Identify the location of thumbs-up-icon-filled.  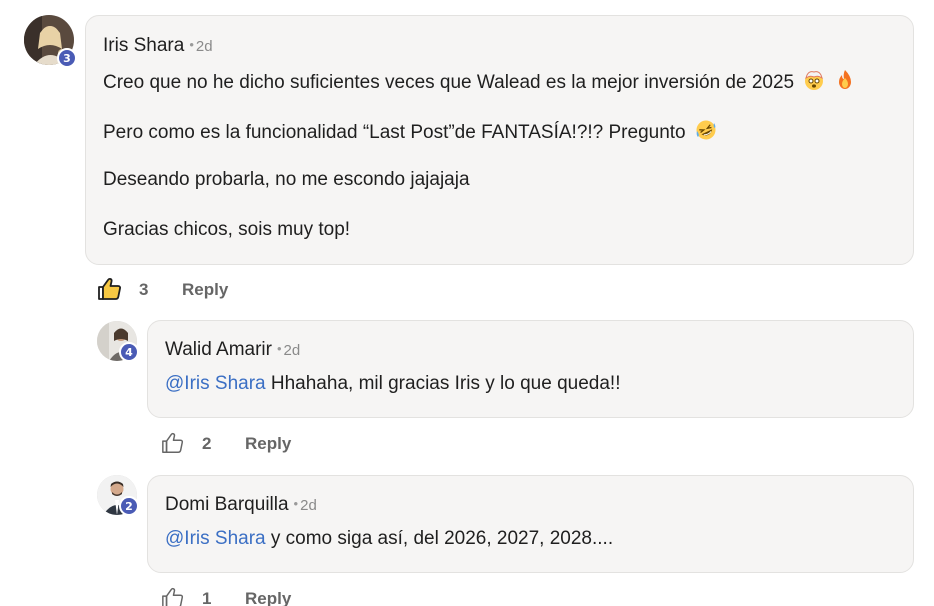
(110, 291).